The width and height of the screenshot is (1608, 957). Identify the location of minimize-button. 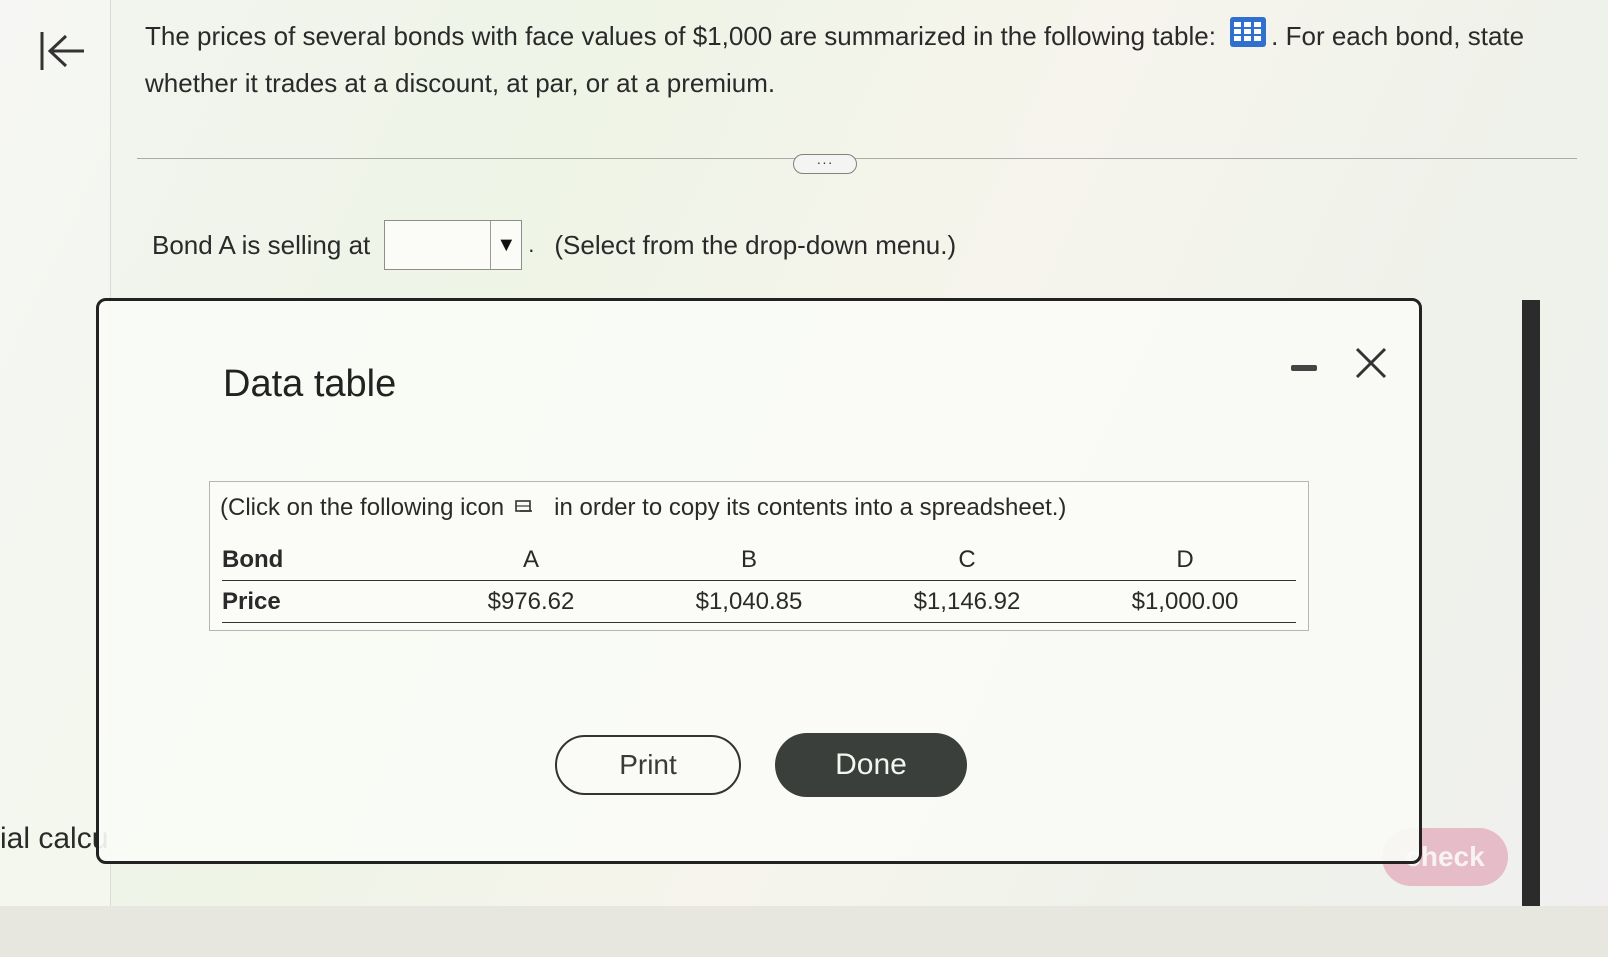
(1306, 368).